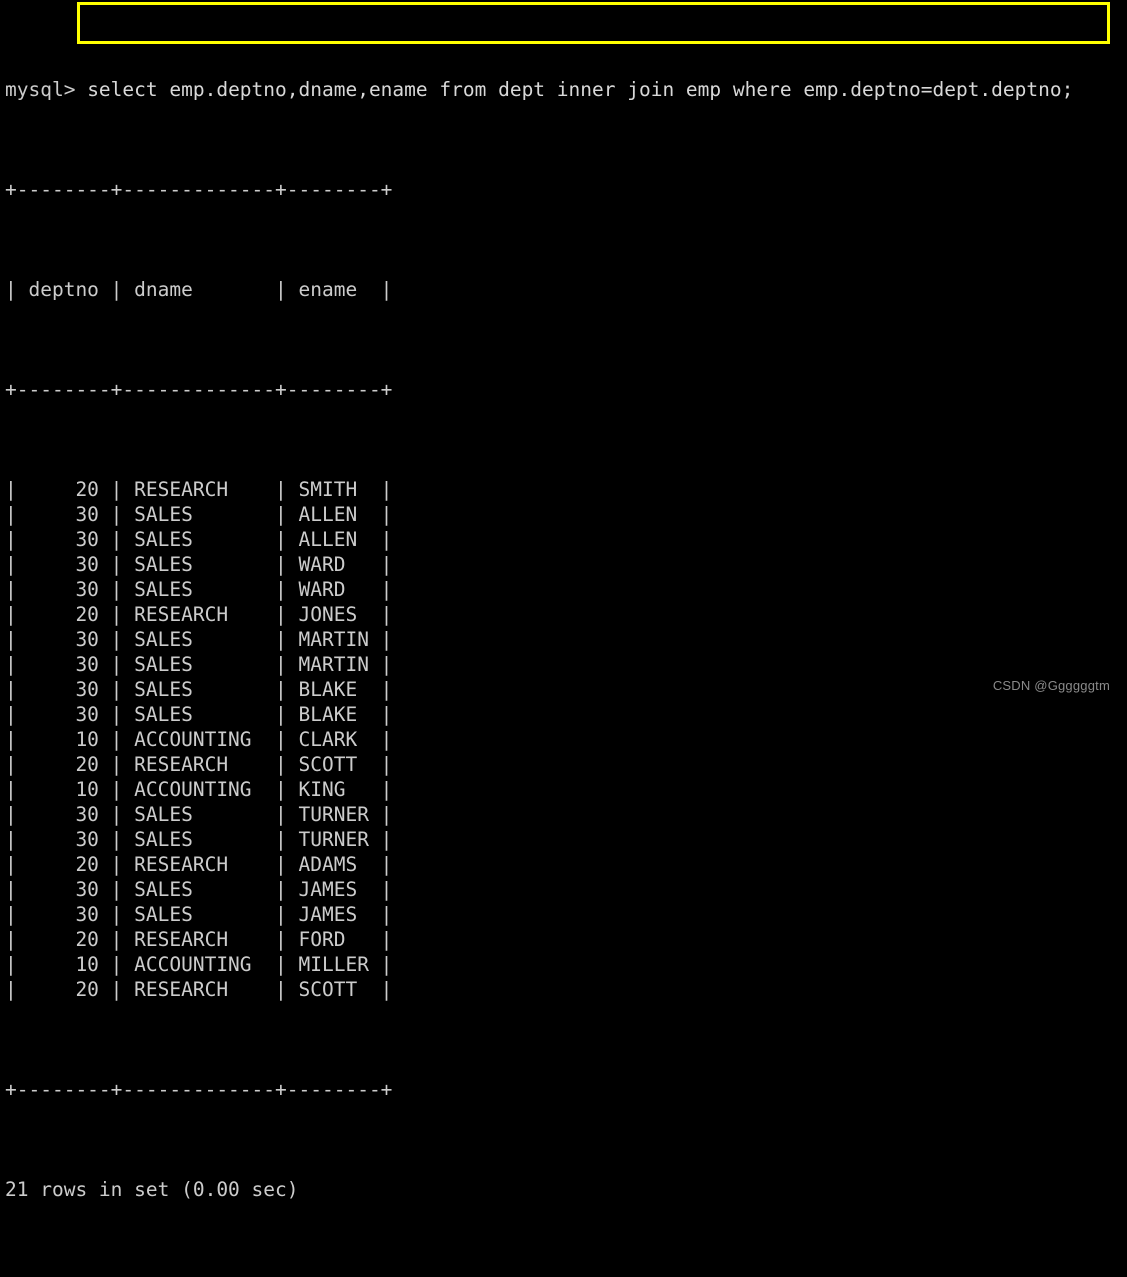 This screenshot has height=1277, width=1127. I want to click on table-row: | 20 | RESEARCH | JONES |, so click(199, 614).